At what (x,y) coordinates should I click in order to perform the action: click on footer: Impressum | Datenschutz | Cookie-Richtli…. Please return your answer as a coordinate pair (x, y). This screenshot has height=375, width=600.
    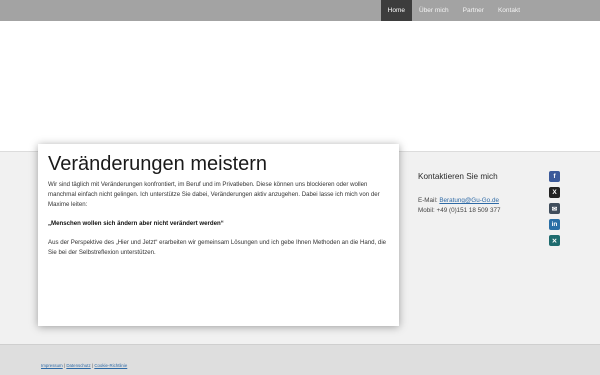
    Looking at the image, I should click on (300, 359).